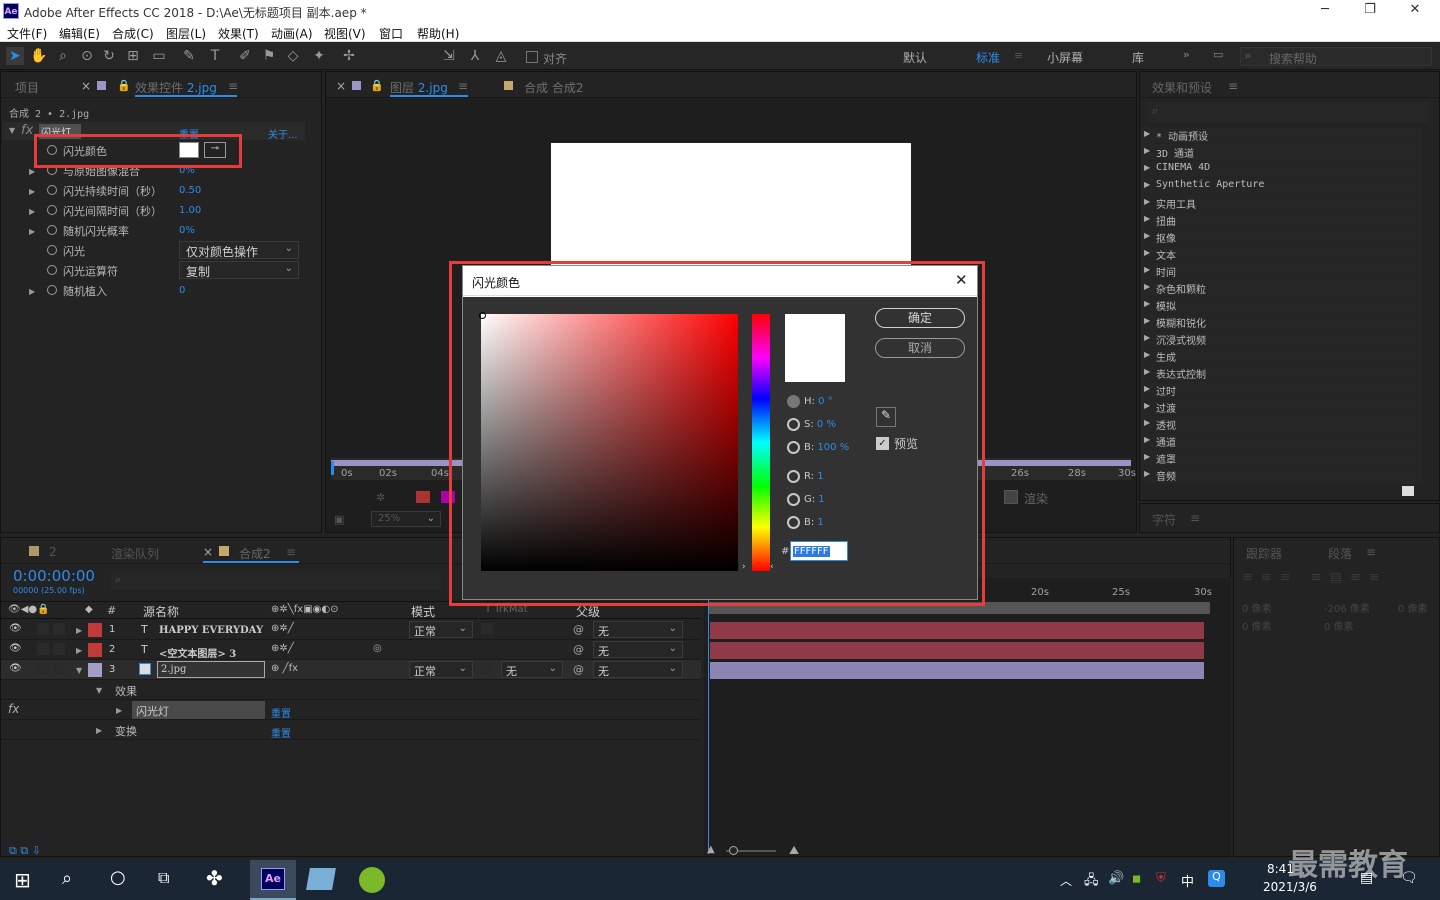  Describe the element at coordinates (1116, 878) in the screenshot. I see `volume-icon: 🔊` at that location.